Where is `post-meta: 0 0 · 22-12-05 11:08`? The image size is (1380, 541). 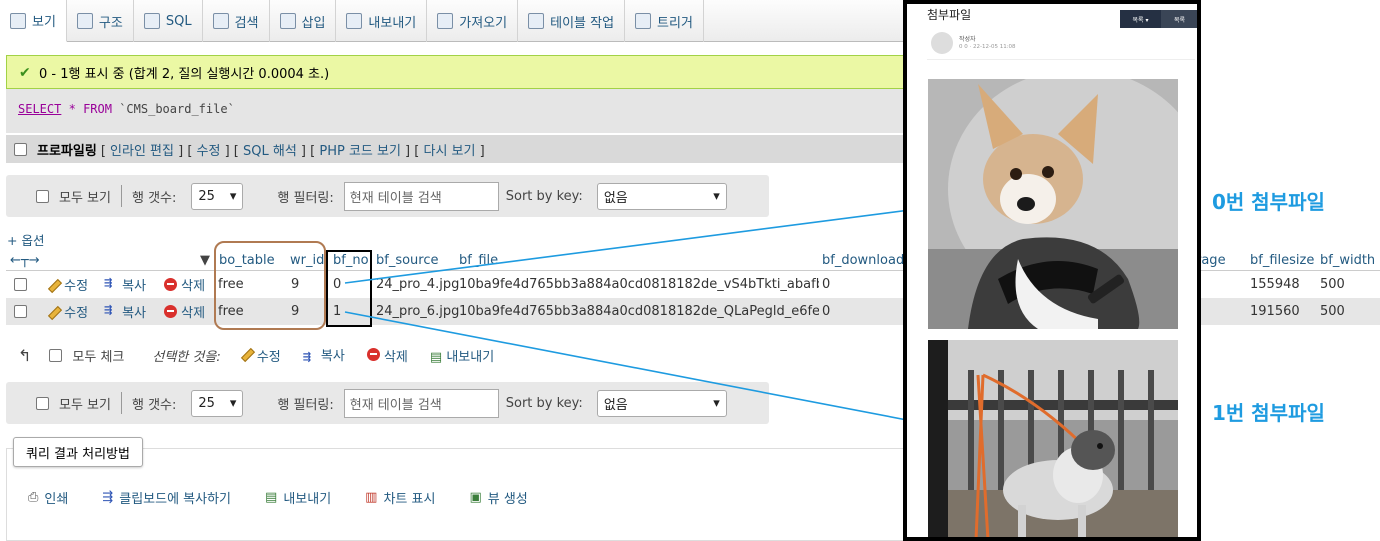
post-meta: 0 0 · 22-12-05 11:08 is located at coordinates (987, 47).